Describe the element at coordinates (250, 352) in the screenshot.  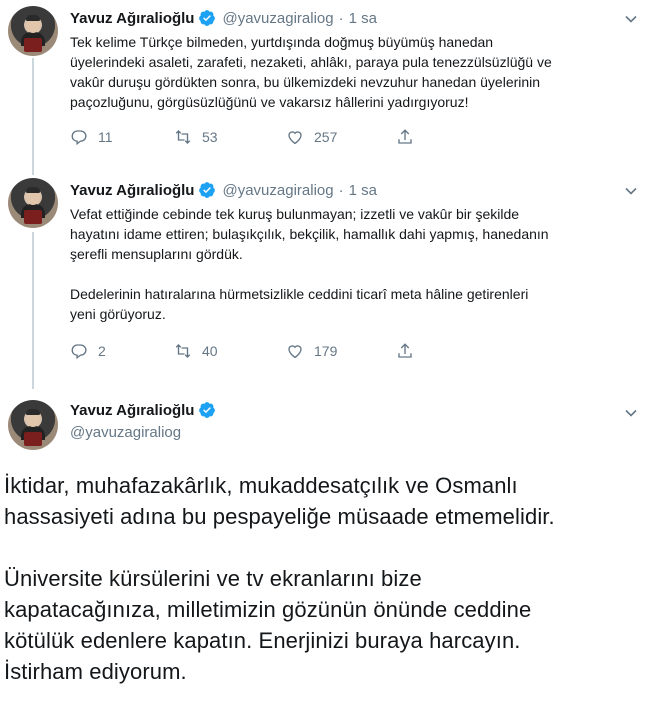
I see `tweet-actions: 2 40 179` at that location.